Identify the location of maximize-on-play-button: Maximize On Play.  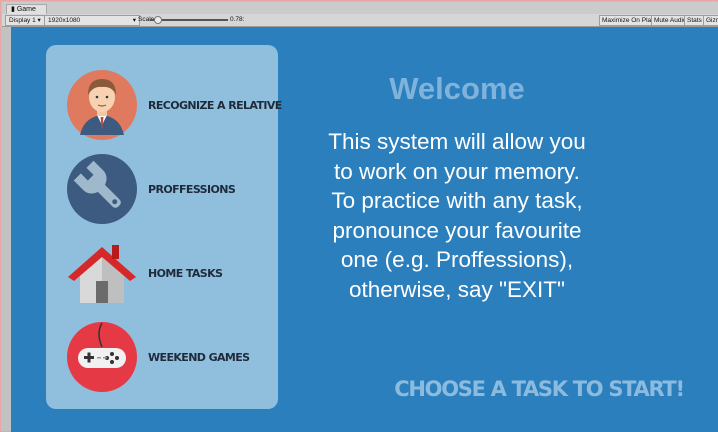
(628, 20).